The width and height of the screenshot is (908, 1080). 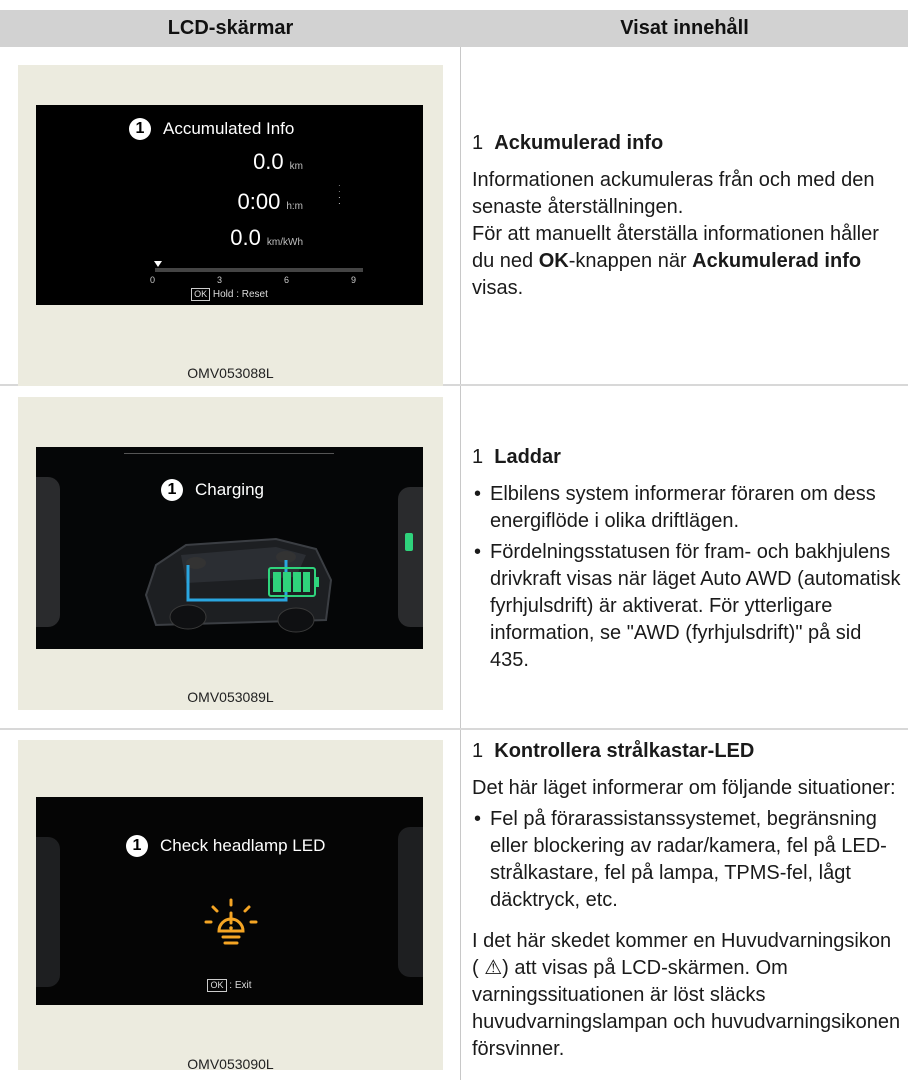 I want to click on screen-title: 1 Charging, so click(x=212, y=490).